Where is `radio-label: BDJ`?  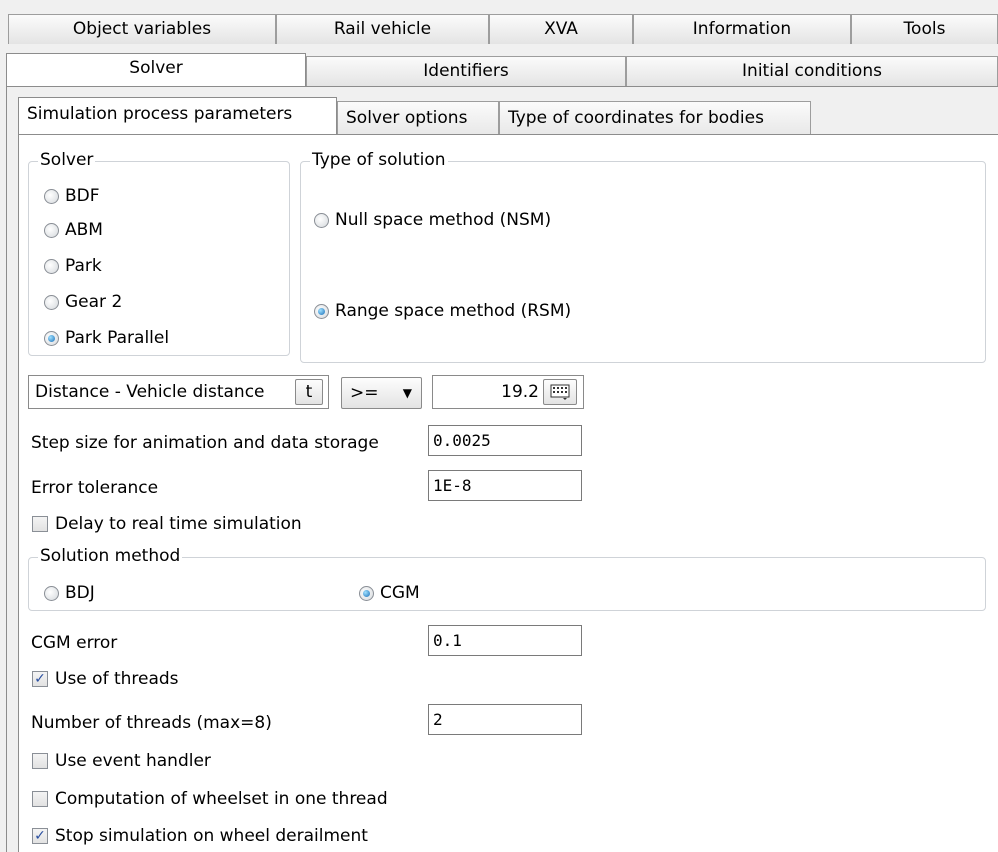
radio-label: BDJ is located at coordinates (80, 593).